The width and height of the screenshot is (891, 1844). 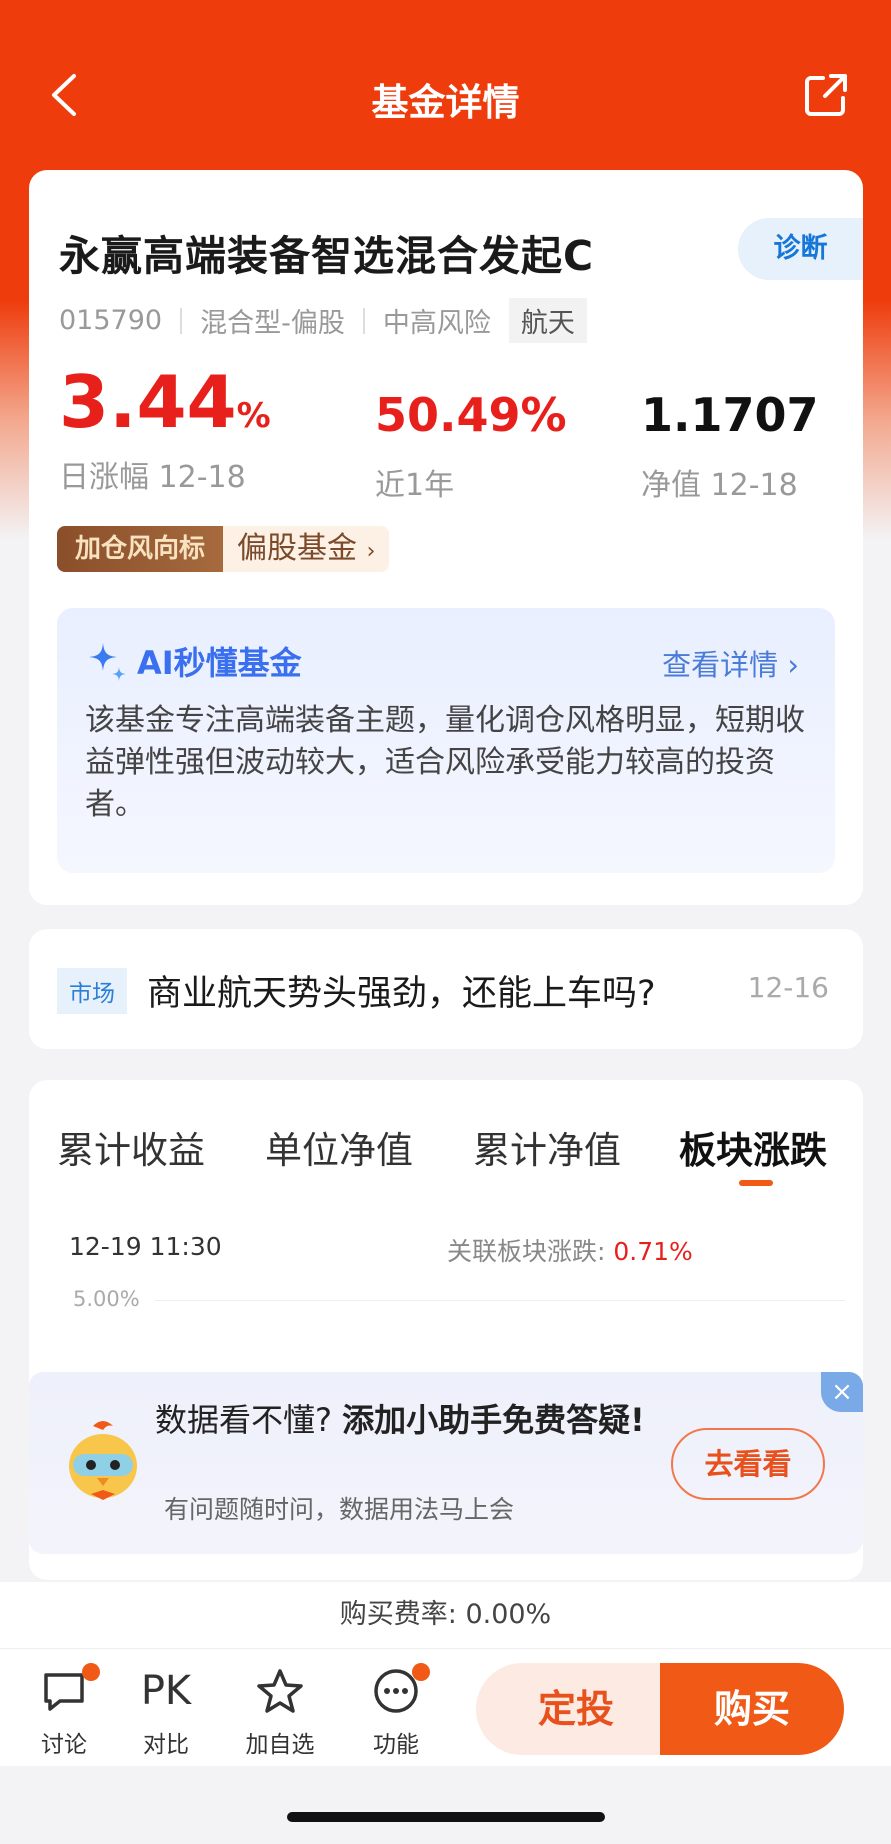 I want to click on chat-icon, so click(x=64, y=1692).